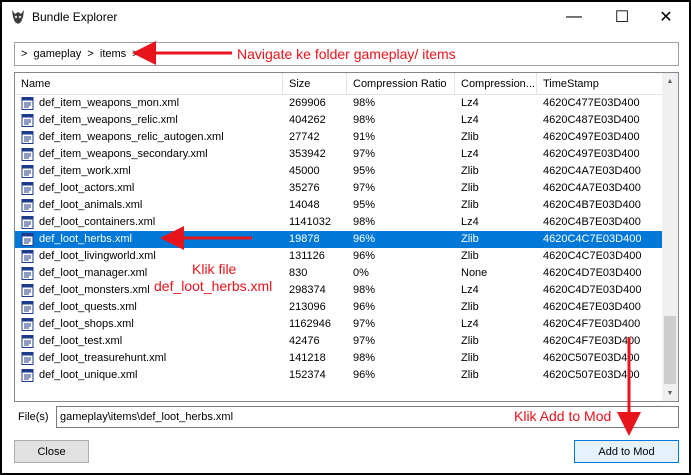 This screenshot has width=691, height=475. I want to click on scroll-up-icon: ▲, so click(670, 81).